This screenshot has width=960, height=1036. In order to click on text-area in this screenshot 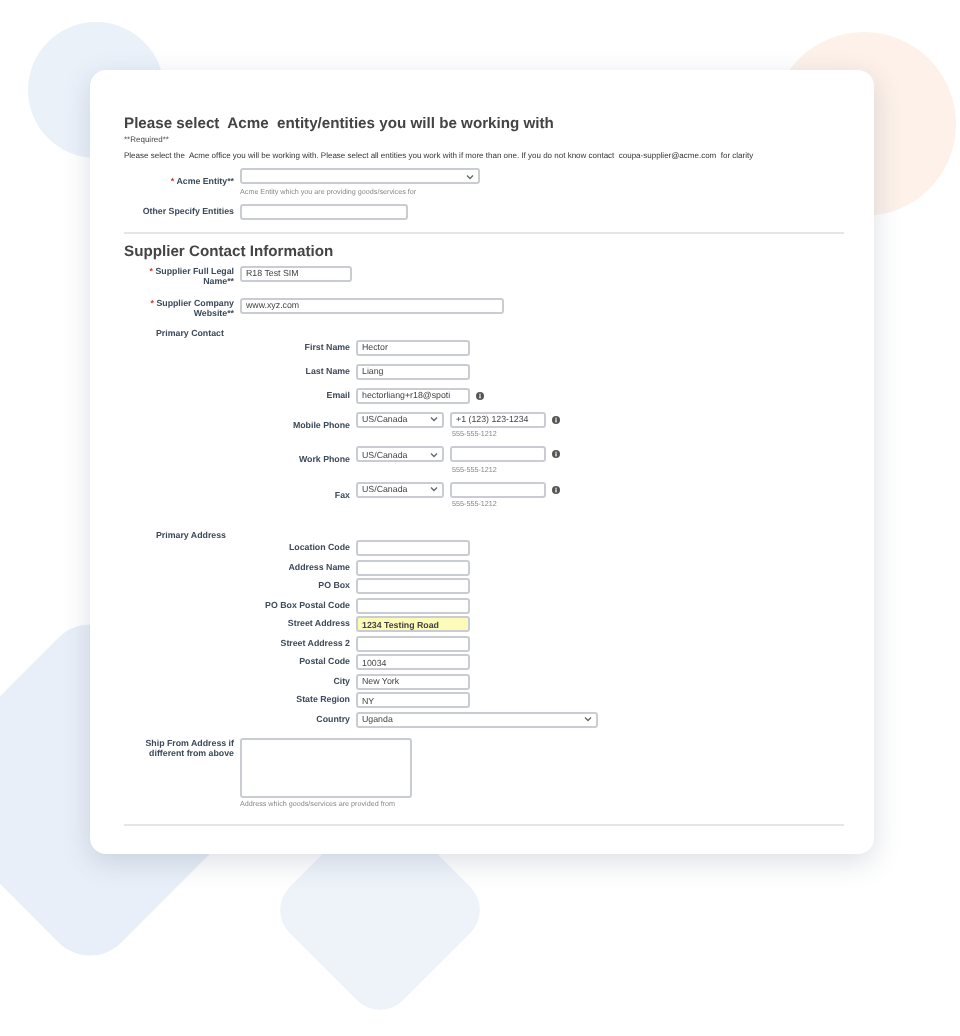, I will do `click(326, 767)`.